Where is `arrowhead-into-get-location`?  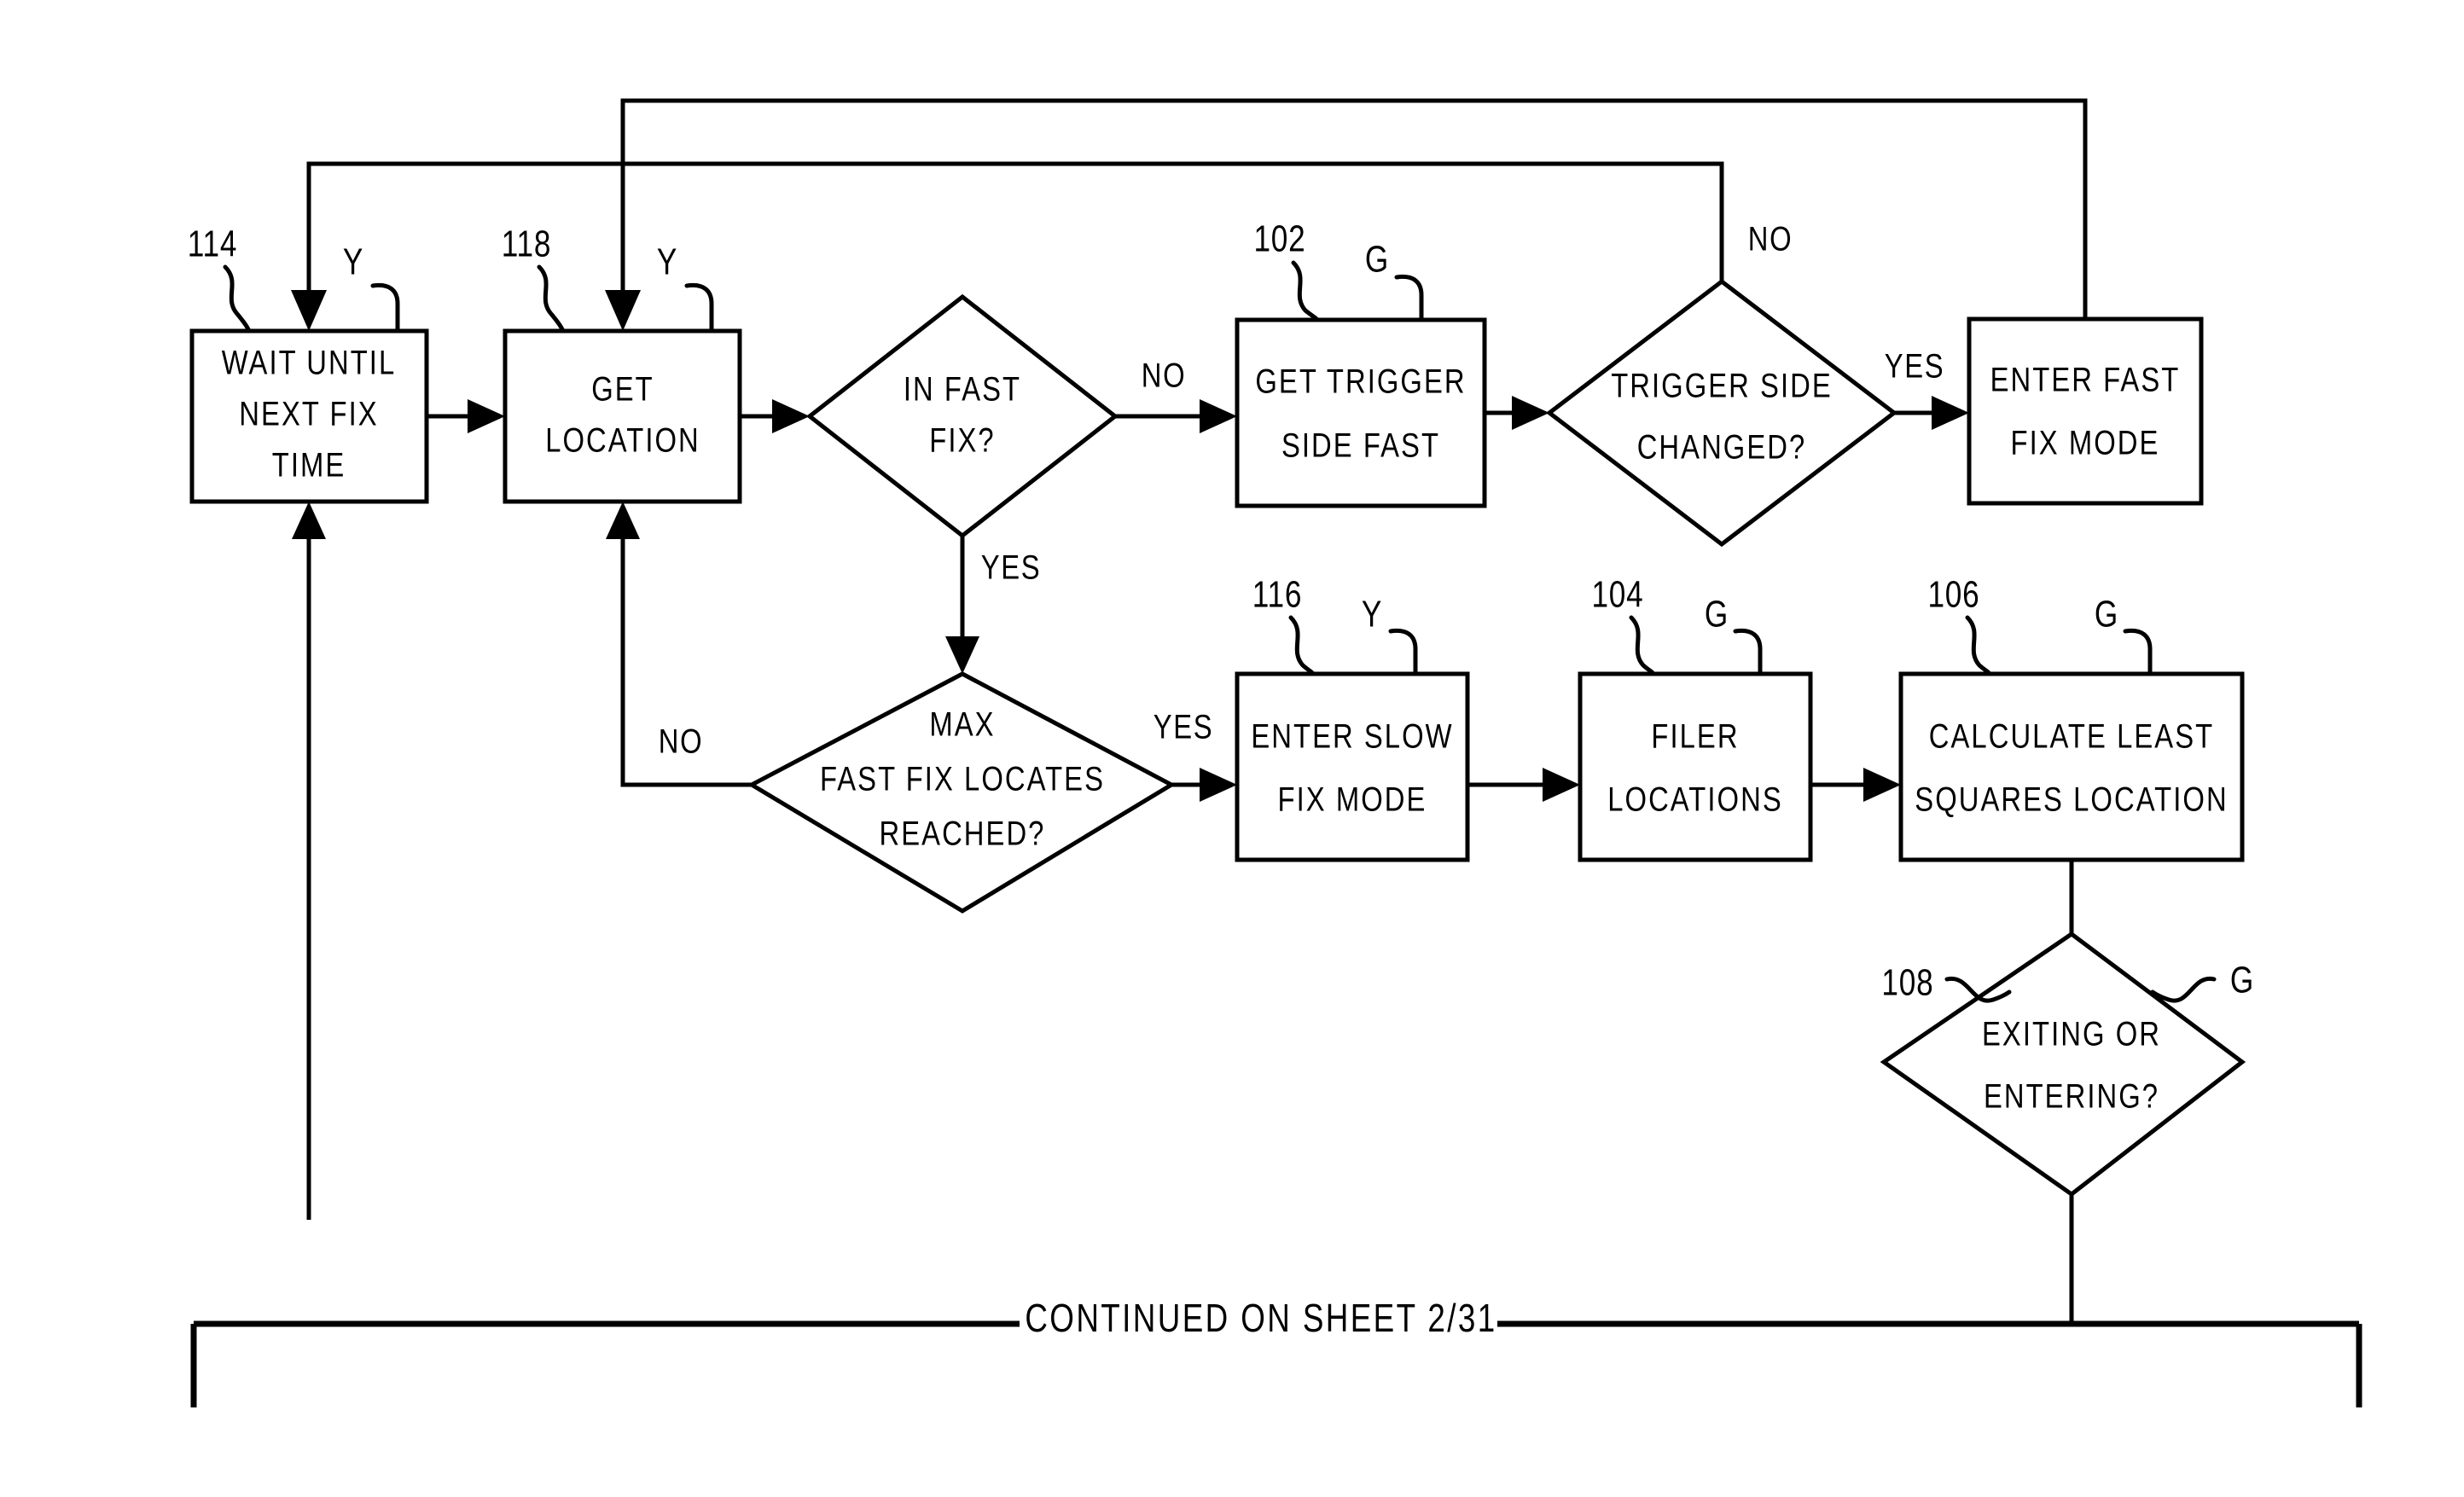
arrowhead-into-get-location is located at coordinates (623, 310).